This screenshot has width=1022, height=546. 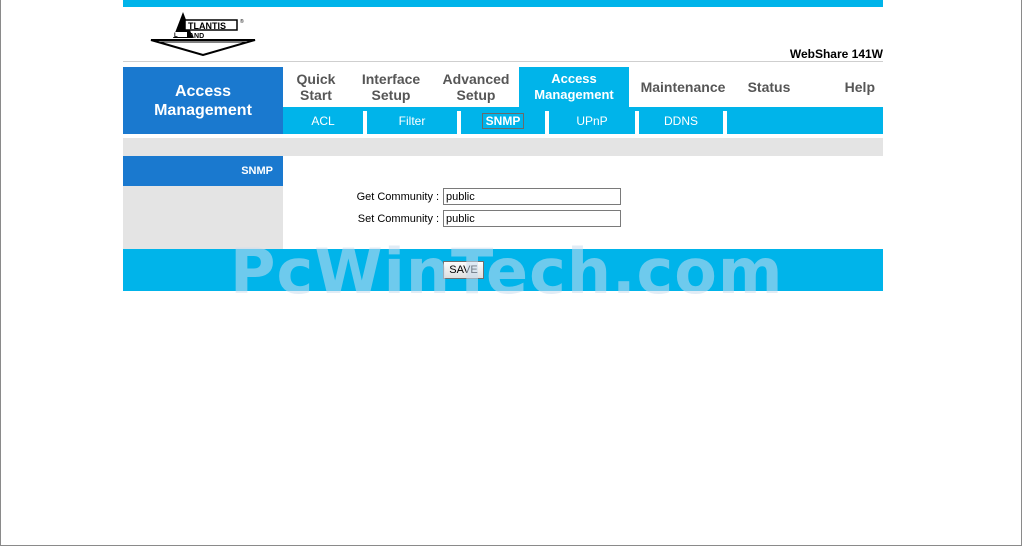 What do you see at coordinates (532, 196) in the screenshot?
I see `get-community-input` at bounding box center [532, 196].